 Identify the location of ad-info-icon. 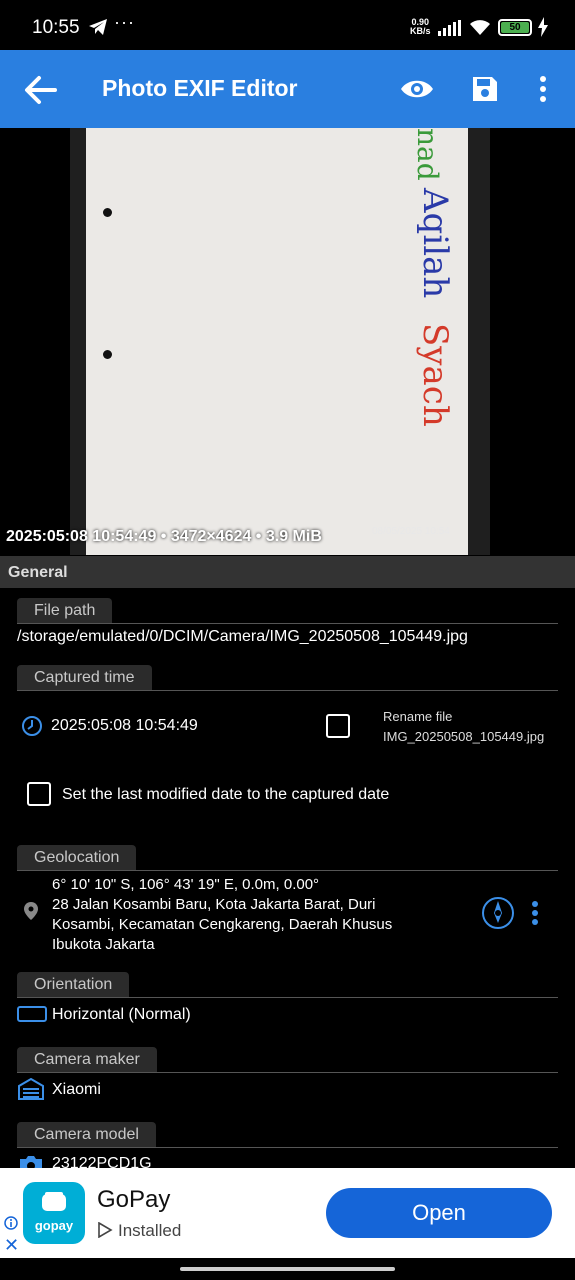
(11, 1223).